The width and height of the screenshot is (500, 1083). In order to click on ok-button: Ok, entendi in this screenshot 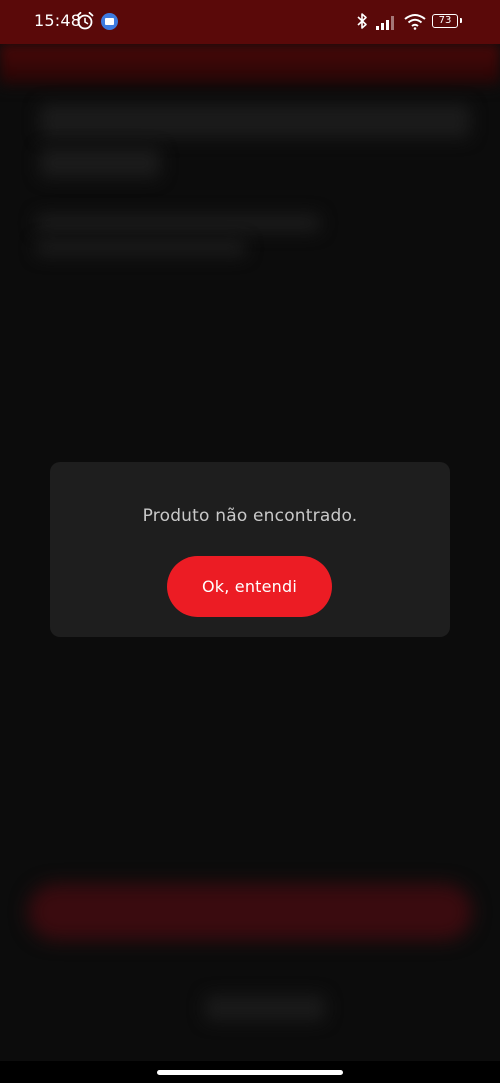, I will do `click(249, 586)`.